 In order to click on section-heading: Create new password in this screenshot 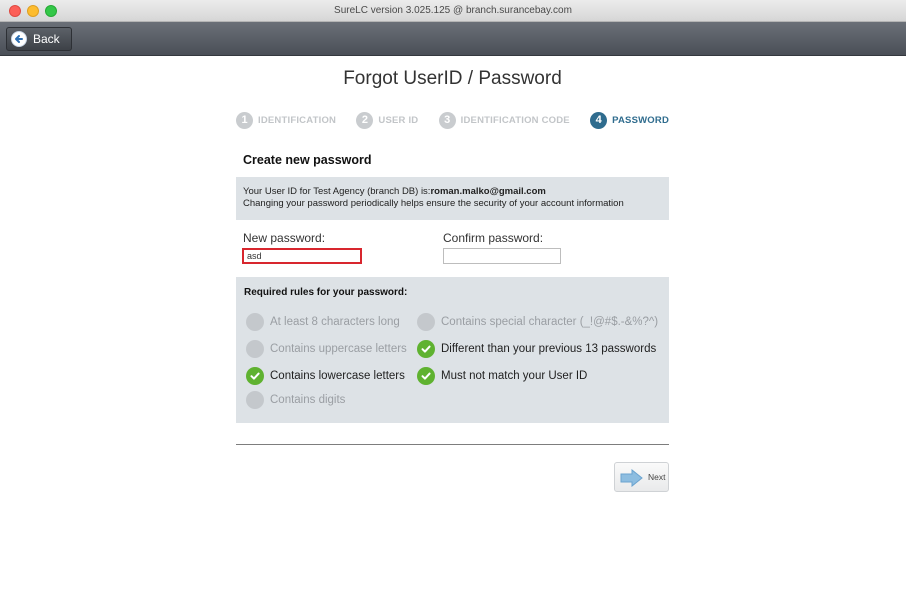, I will do `click(307, 160)`.